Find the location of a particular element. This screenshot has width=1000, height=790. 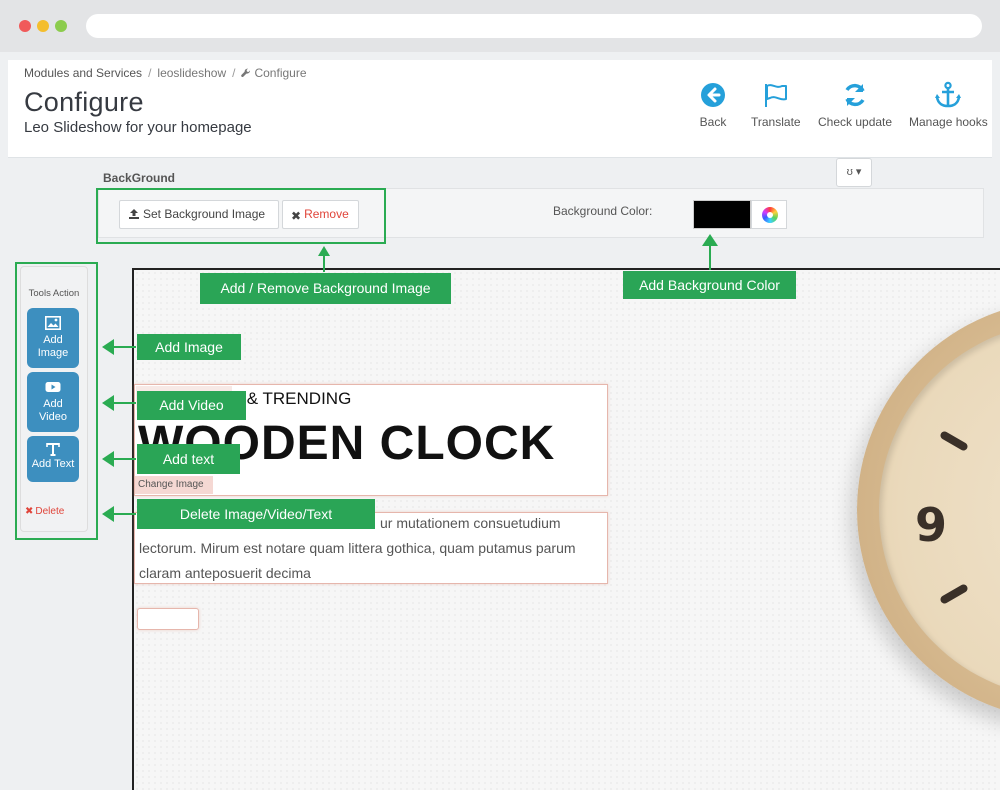

callout-add-background-color: Add Background Color is located at coordinates (709, 285).